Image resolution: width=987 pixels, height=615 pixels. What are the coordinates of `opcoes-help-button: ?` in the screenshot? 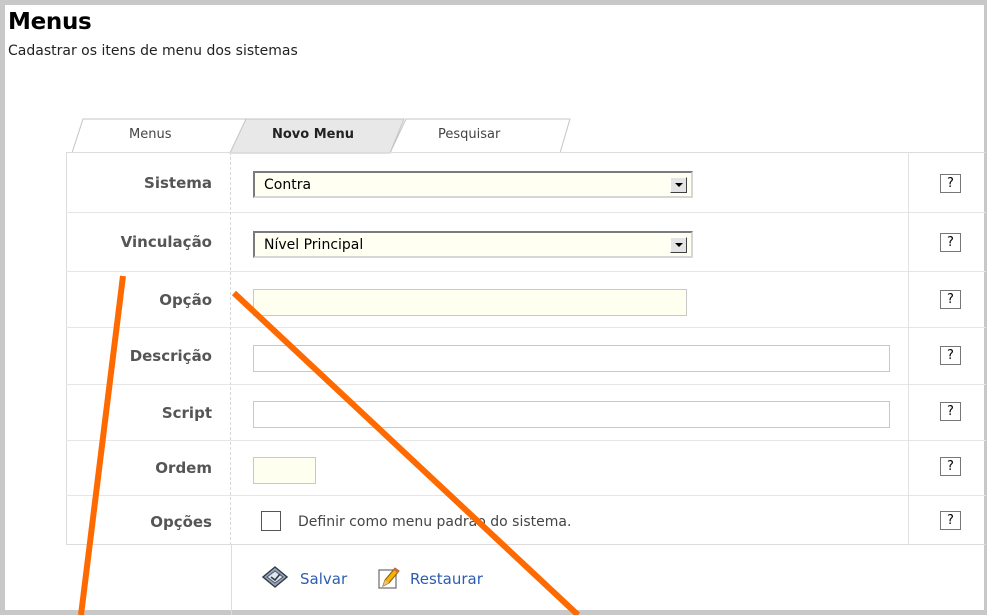 It's located at (950, 520).